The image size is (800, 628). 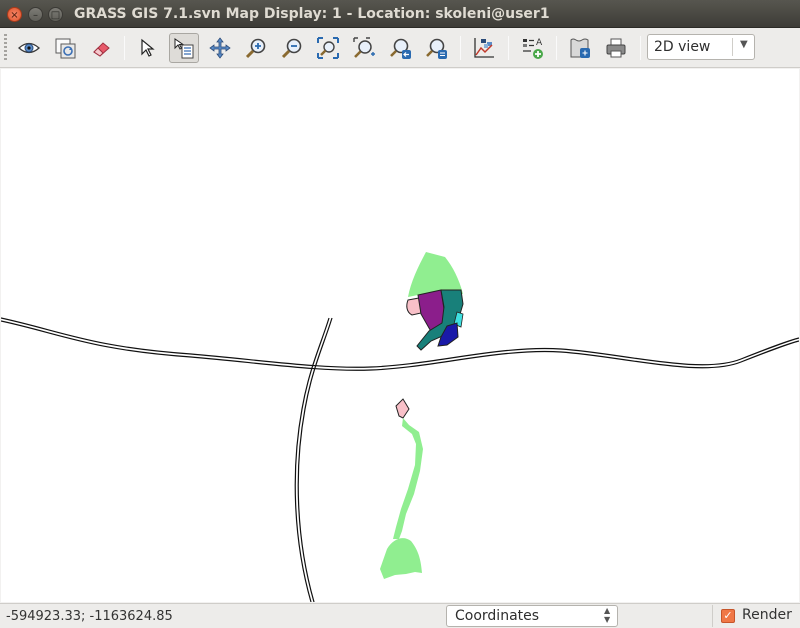 I want to click on render-icon, so click(x=65, y=48).